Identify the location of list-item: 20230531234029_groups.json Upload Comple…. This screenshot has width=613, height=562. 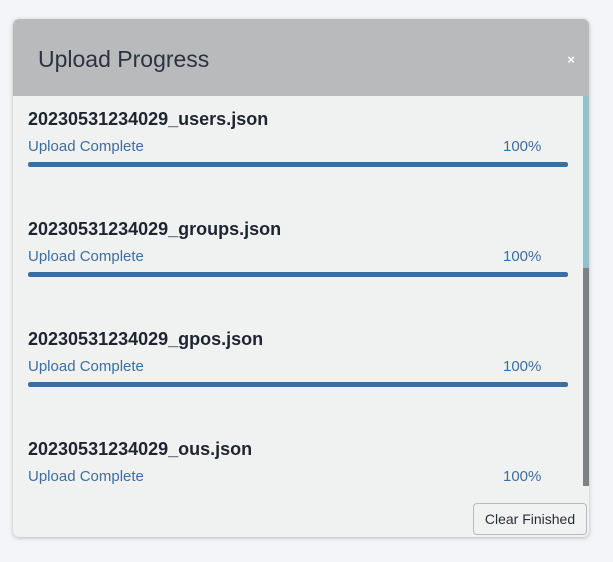
(298, 251).